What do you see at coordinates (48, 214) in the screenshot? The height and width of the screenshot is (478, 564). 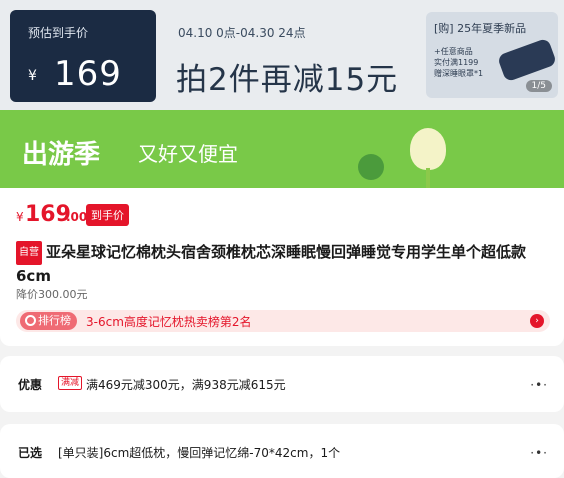 I see `price-integer: 169` at bounding box center [48, 214].